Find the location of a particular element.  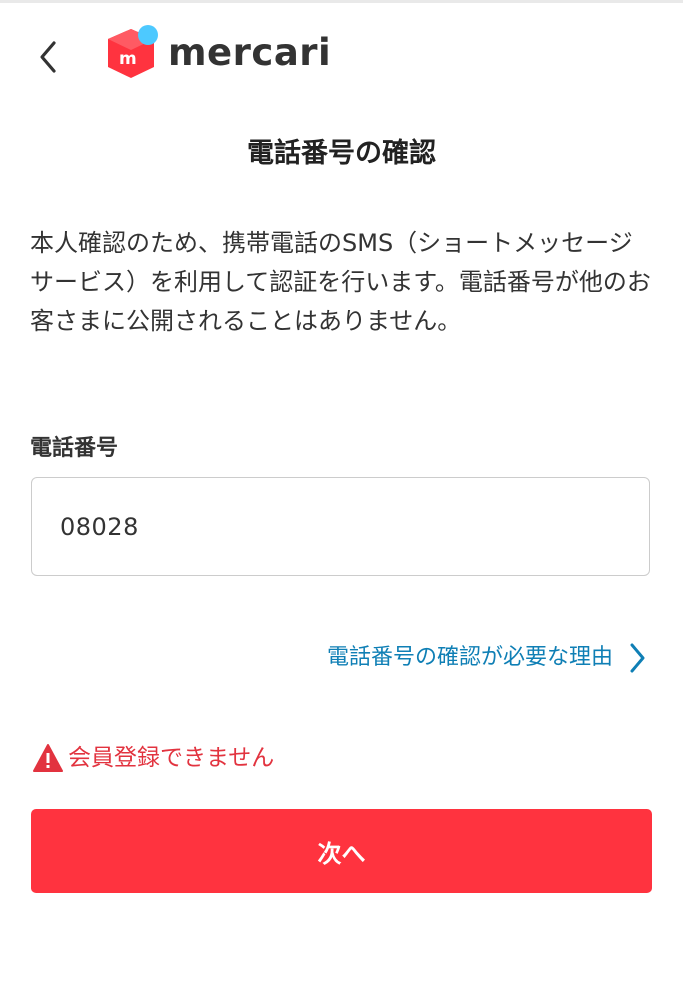

svg-text: m is located at coordinates (128, 59).